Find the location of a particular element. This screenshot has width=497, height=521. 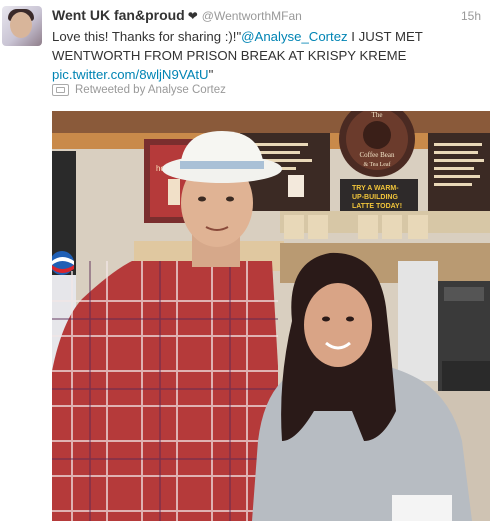

logo-text-tea-leaf: & Tea Leaf is located at coordinates (376, 164).